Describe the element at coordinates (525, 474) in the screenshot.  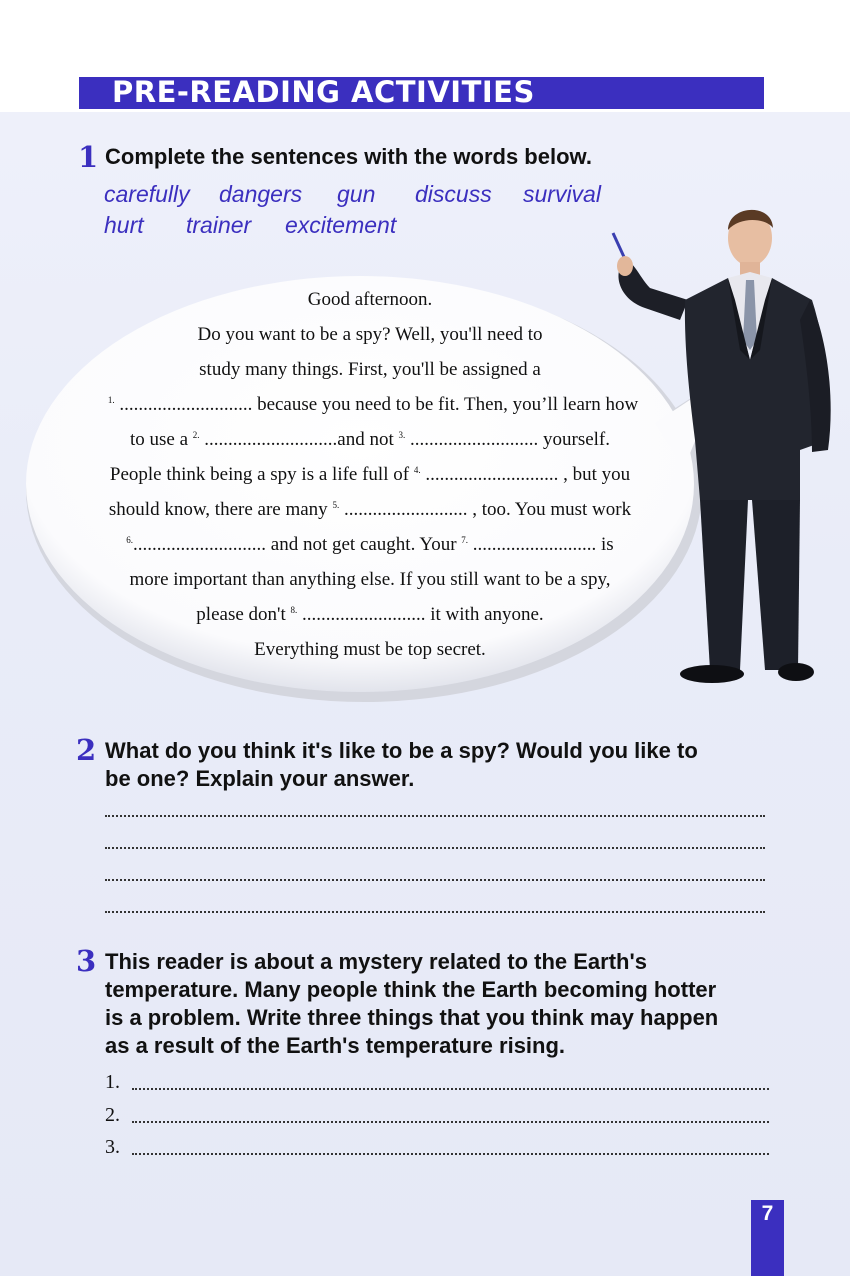
I see `bubble-line-6-b: ............................ , but you` at that location.